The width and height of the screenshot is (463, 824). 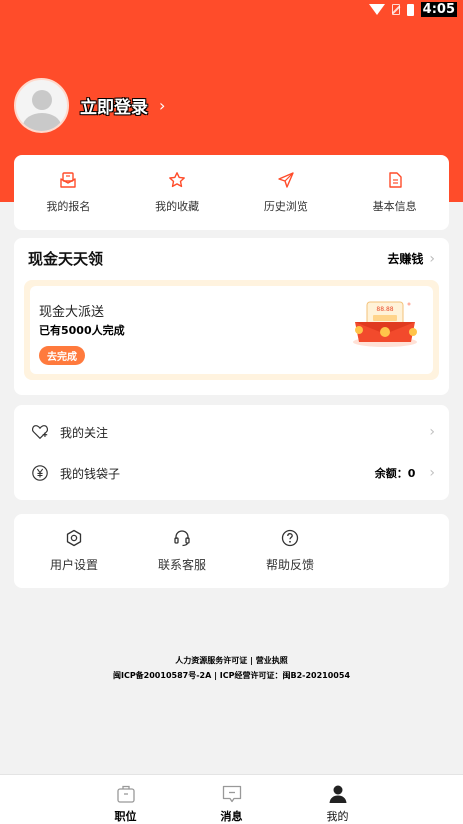 I want to click on my-wallet-label: 我的钱袋子, so click(x=90, y=473).